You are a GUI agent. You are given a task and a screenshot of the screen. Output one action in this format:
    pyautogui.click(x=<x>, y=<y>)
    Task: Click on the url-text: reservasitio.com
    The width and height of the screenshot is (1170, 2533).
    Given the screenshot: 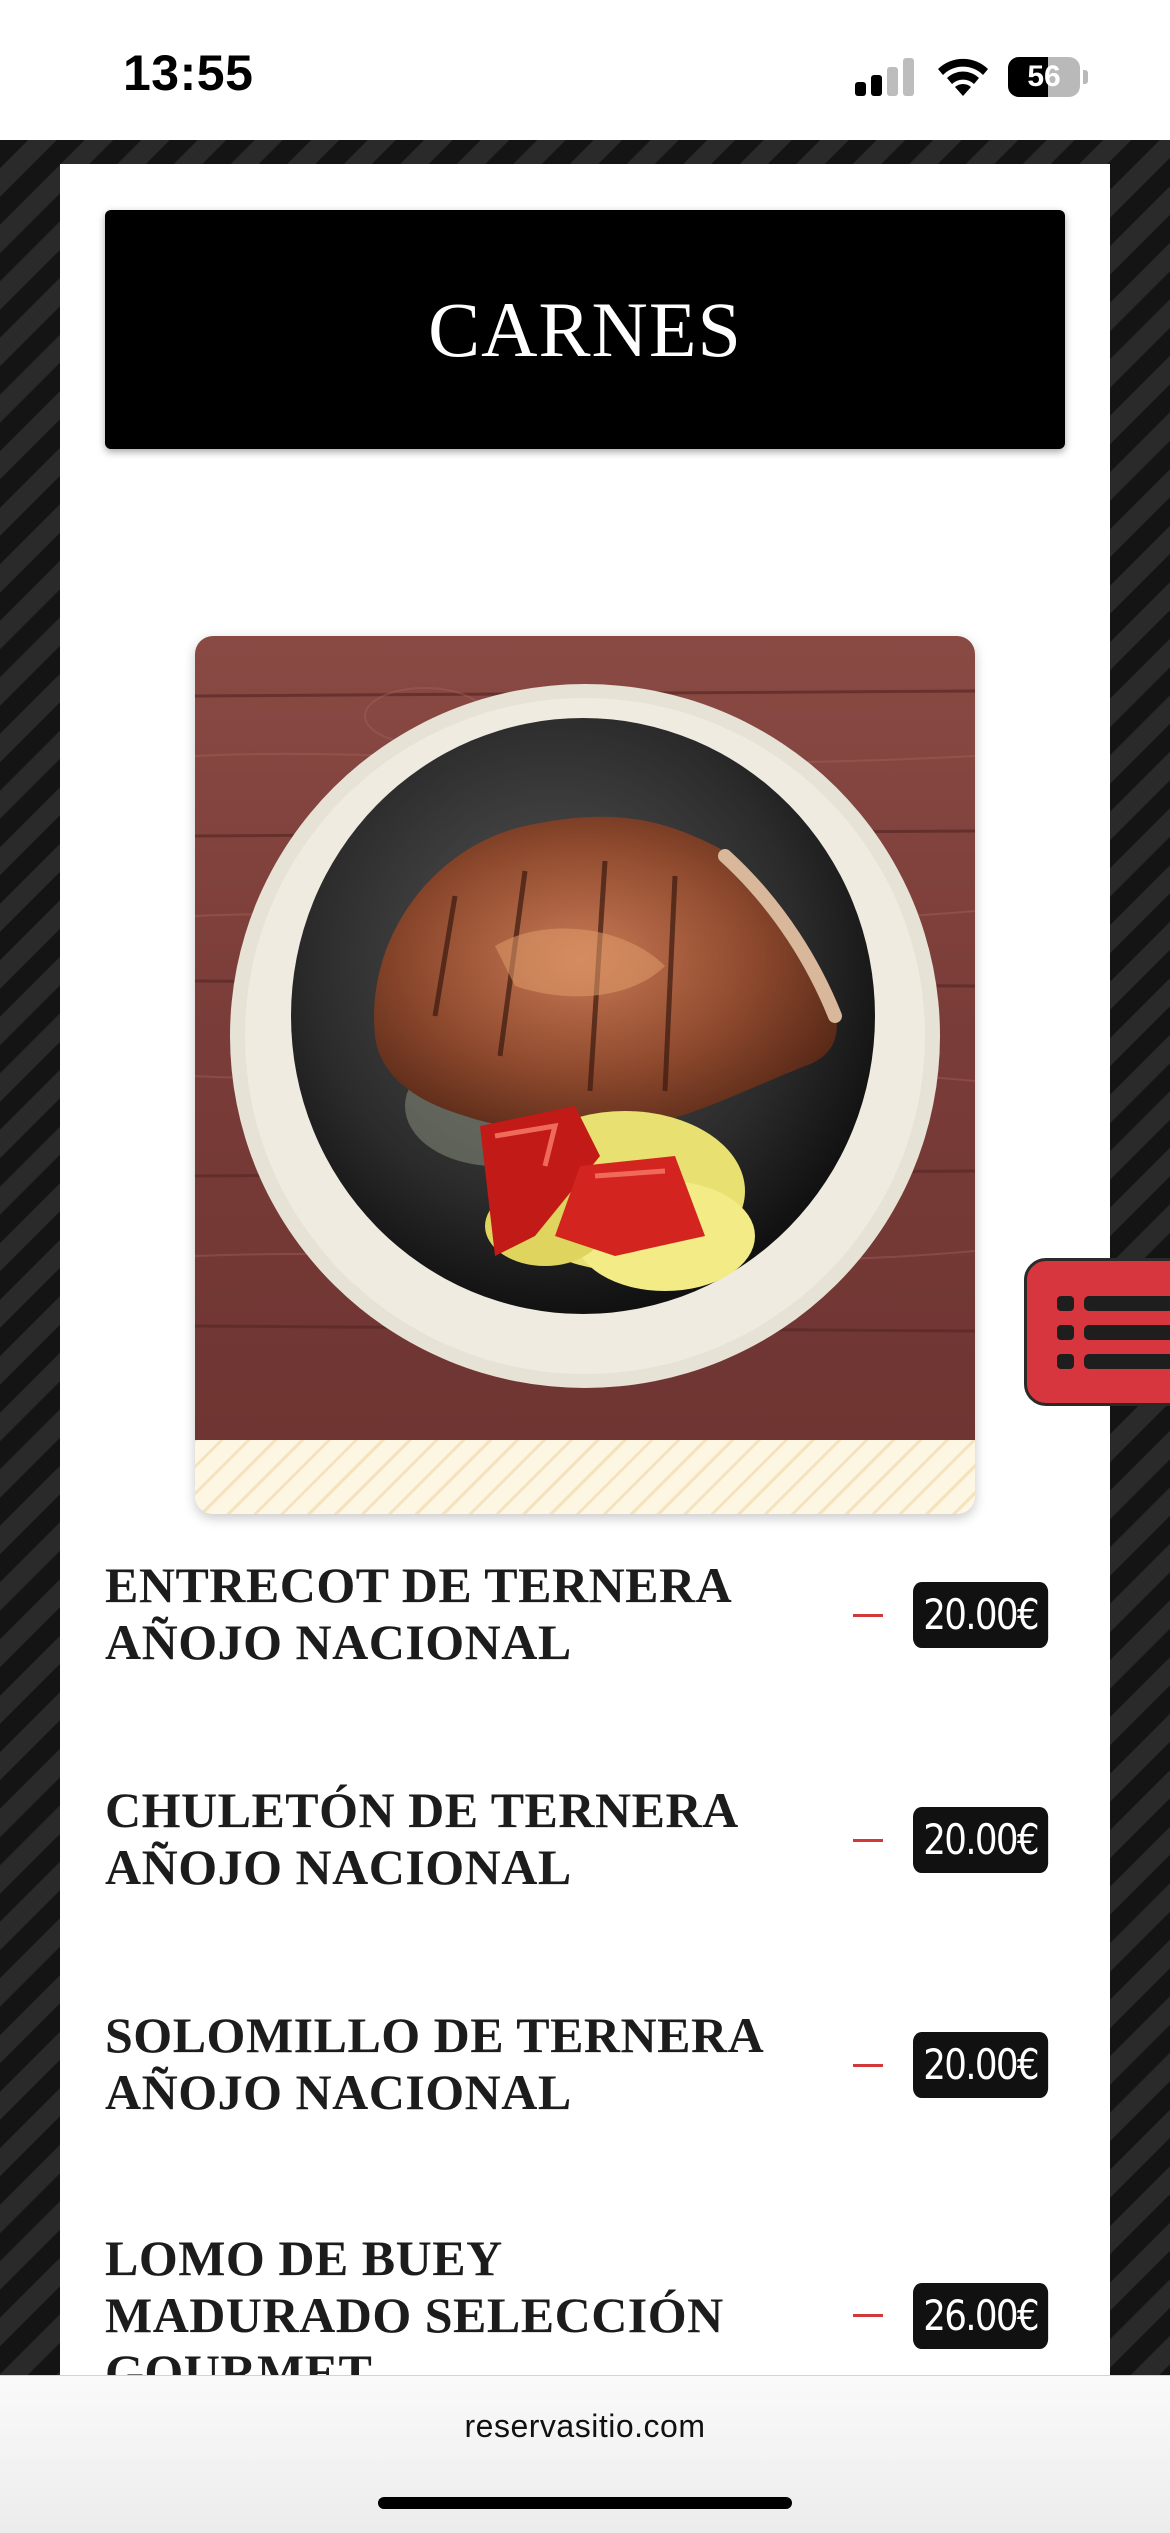 What is the action you would take?
    pyautogui.click(x=585, y=2426)
    